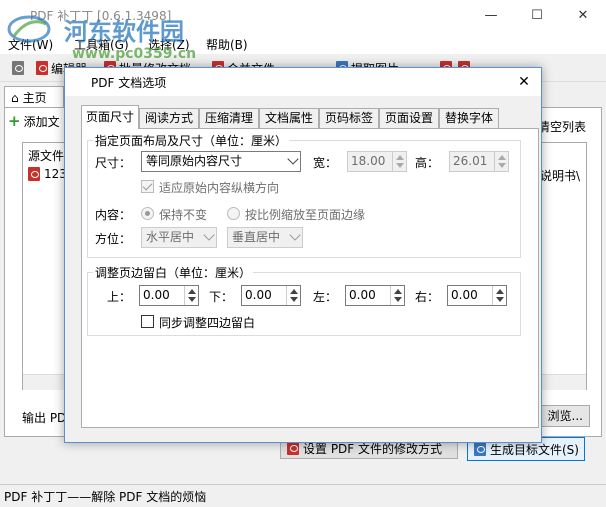 The image size is (606, 507). Describe the element at coordinates (501, 161) in the screenshot. I see `height-stepper-buttons` at that location.